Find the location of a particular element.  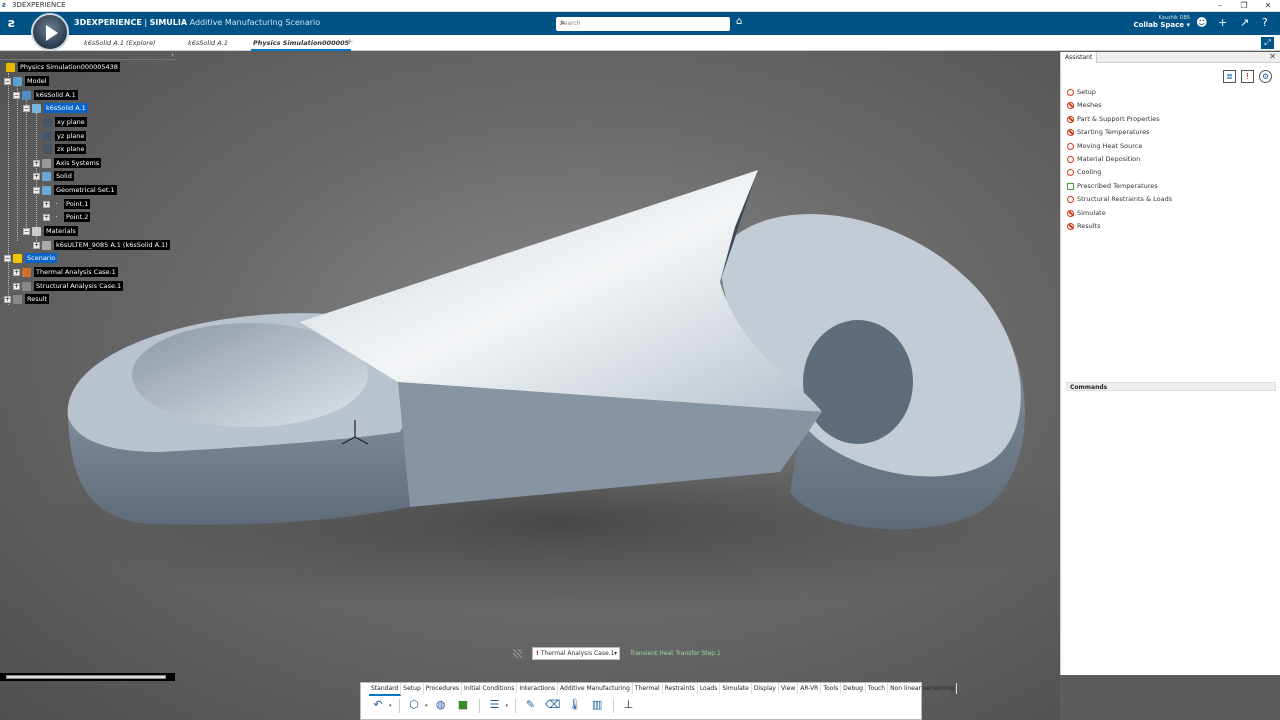

chart-icon: ▥ is located at coordinates (597, 705).